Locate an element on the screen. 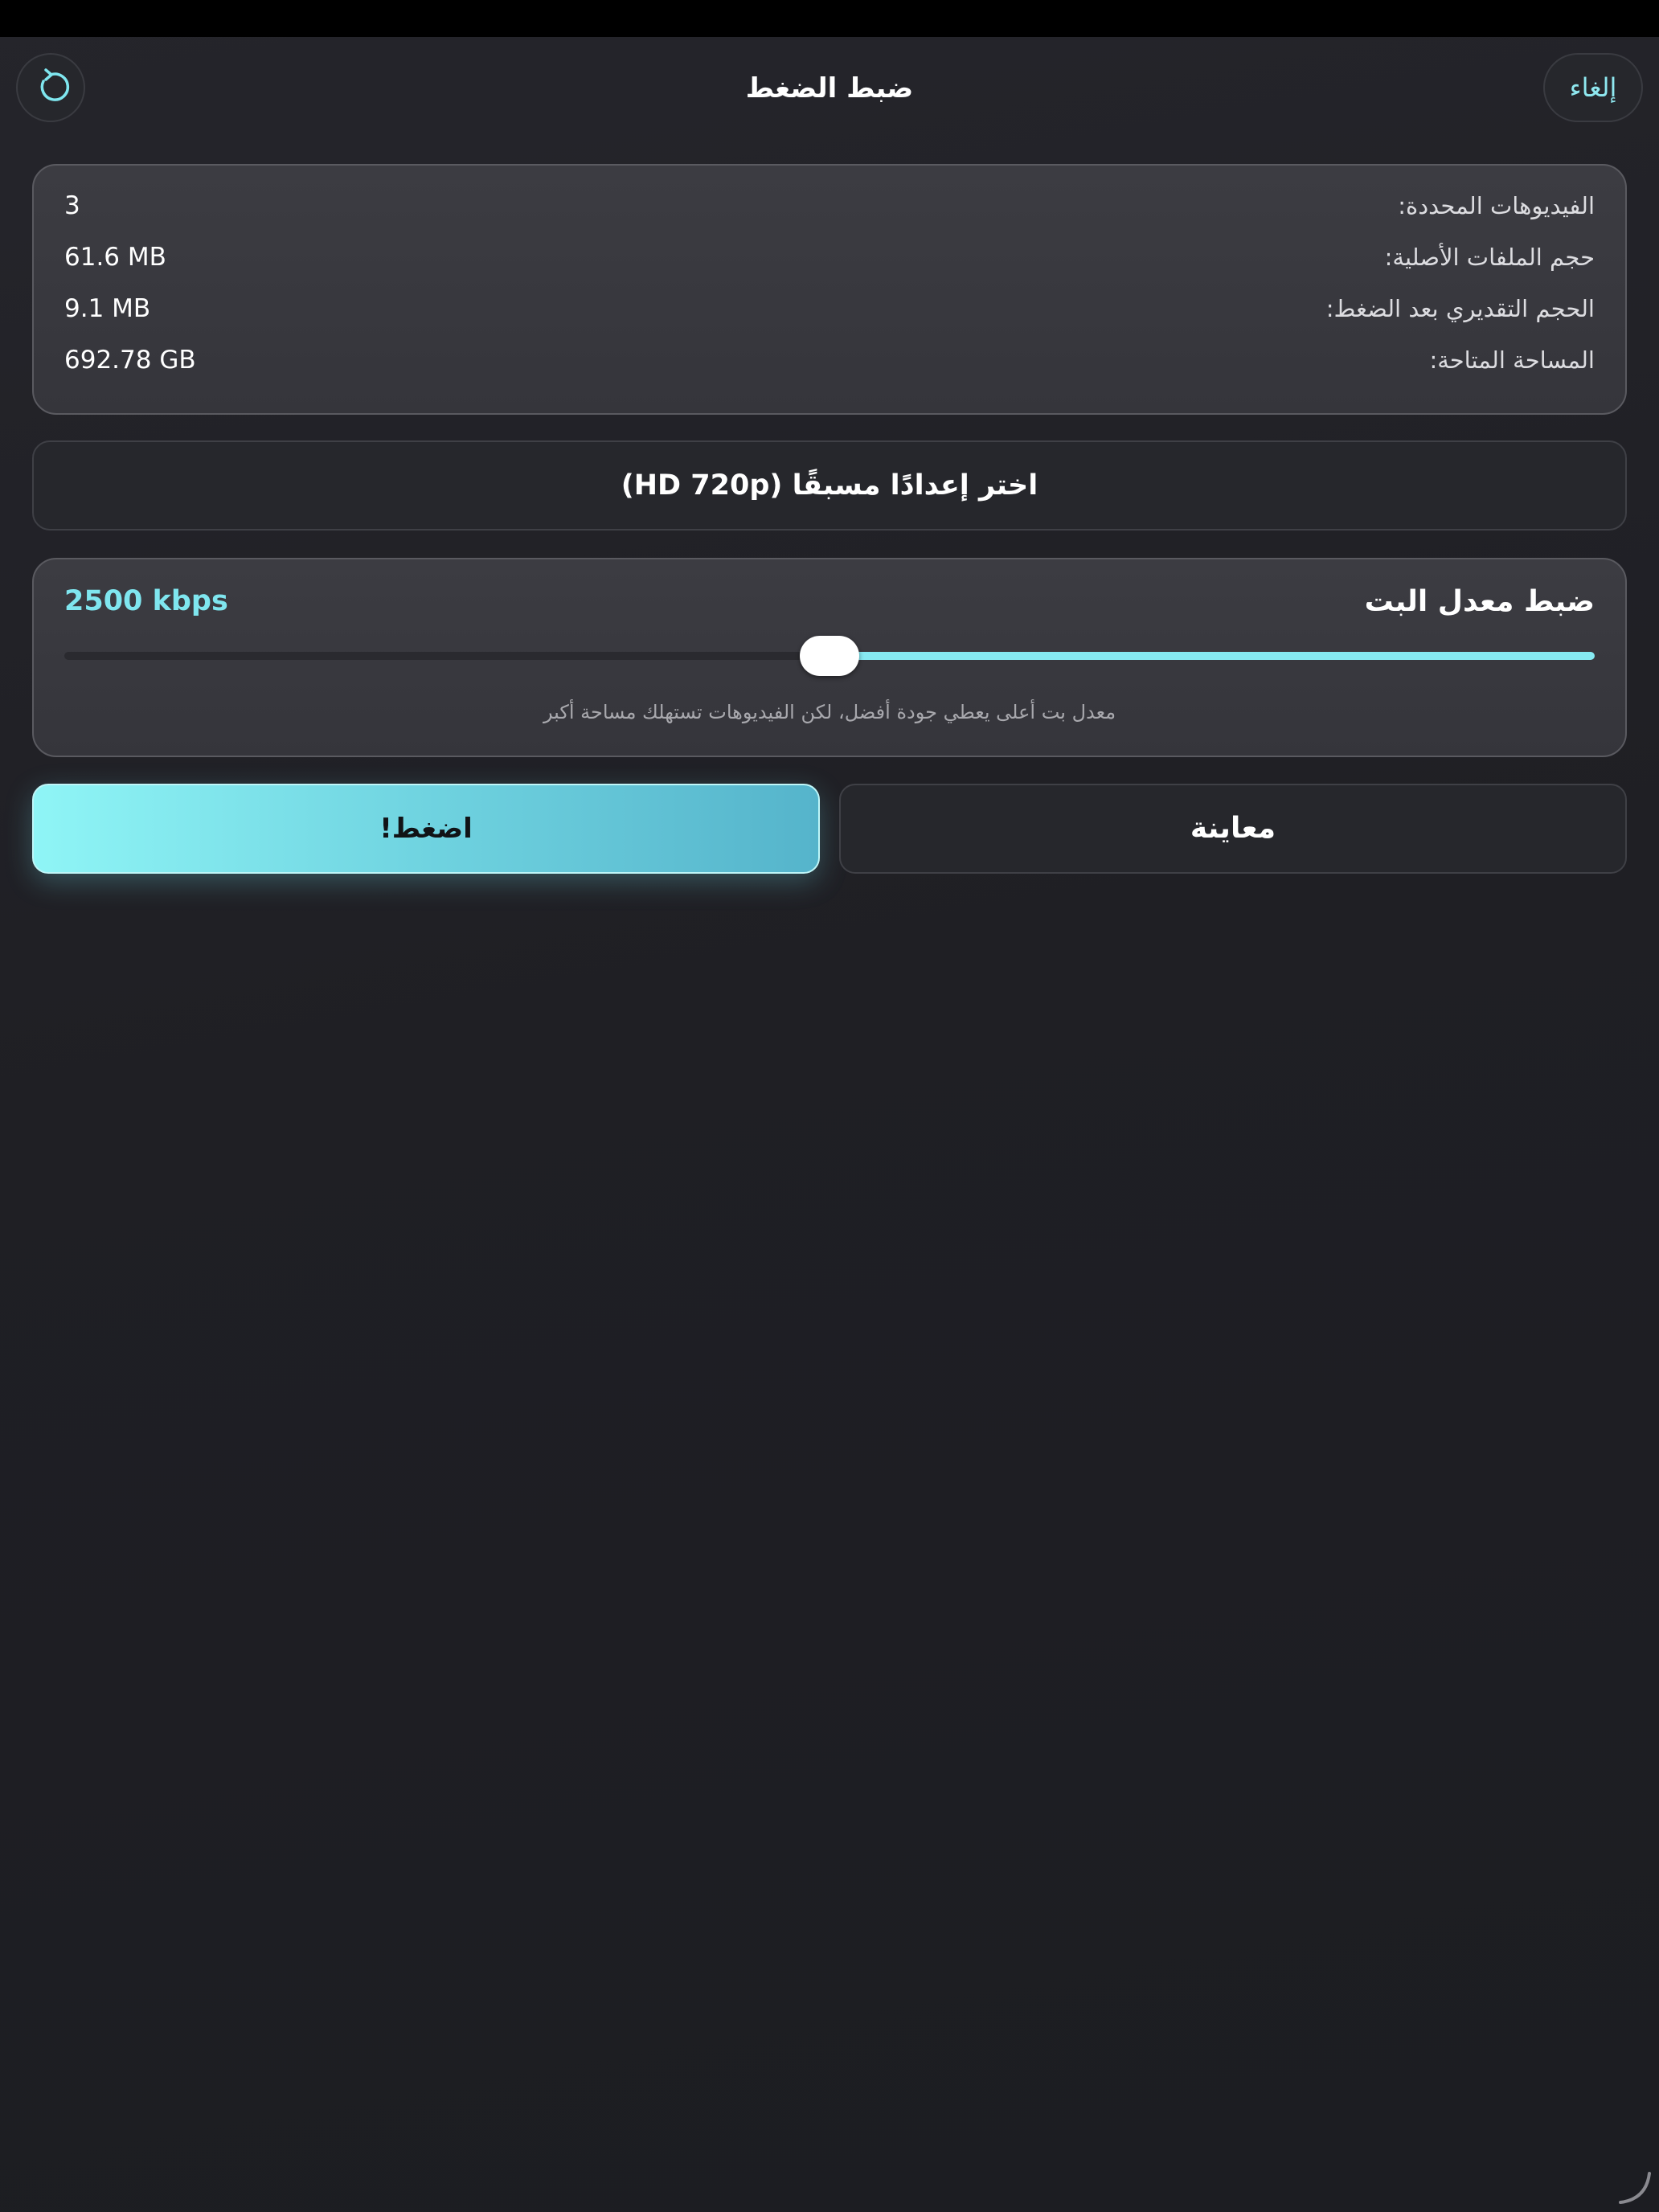 The height and width of the screenshot is (2212, 1659). resize-grip-icon is located at coordinates (1634, 2187).